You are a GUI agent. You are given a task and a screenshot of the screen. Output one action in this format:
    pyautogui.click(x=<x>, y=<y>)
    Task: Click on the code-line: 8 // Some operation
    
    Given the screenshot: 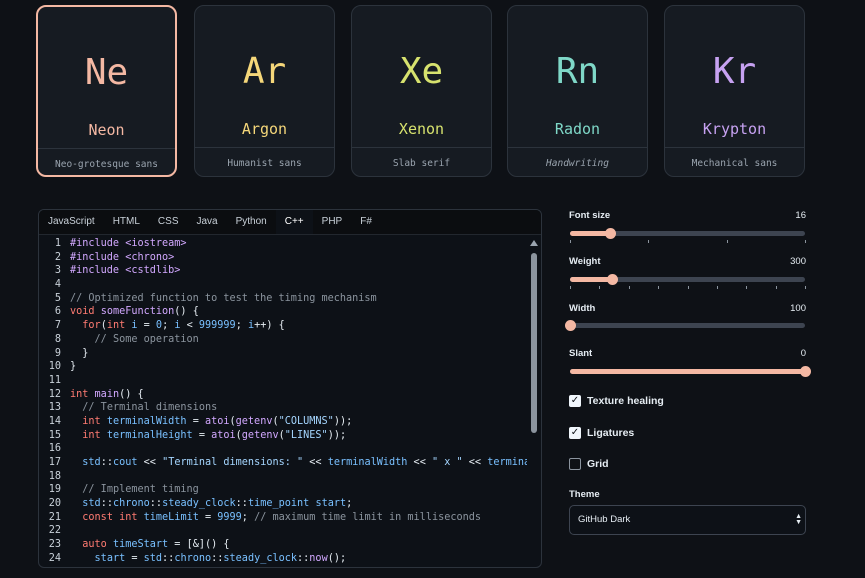 What is the action you would take?
    pyautogui.click(x=283, y=340)
    